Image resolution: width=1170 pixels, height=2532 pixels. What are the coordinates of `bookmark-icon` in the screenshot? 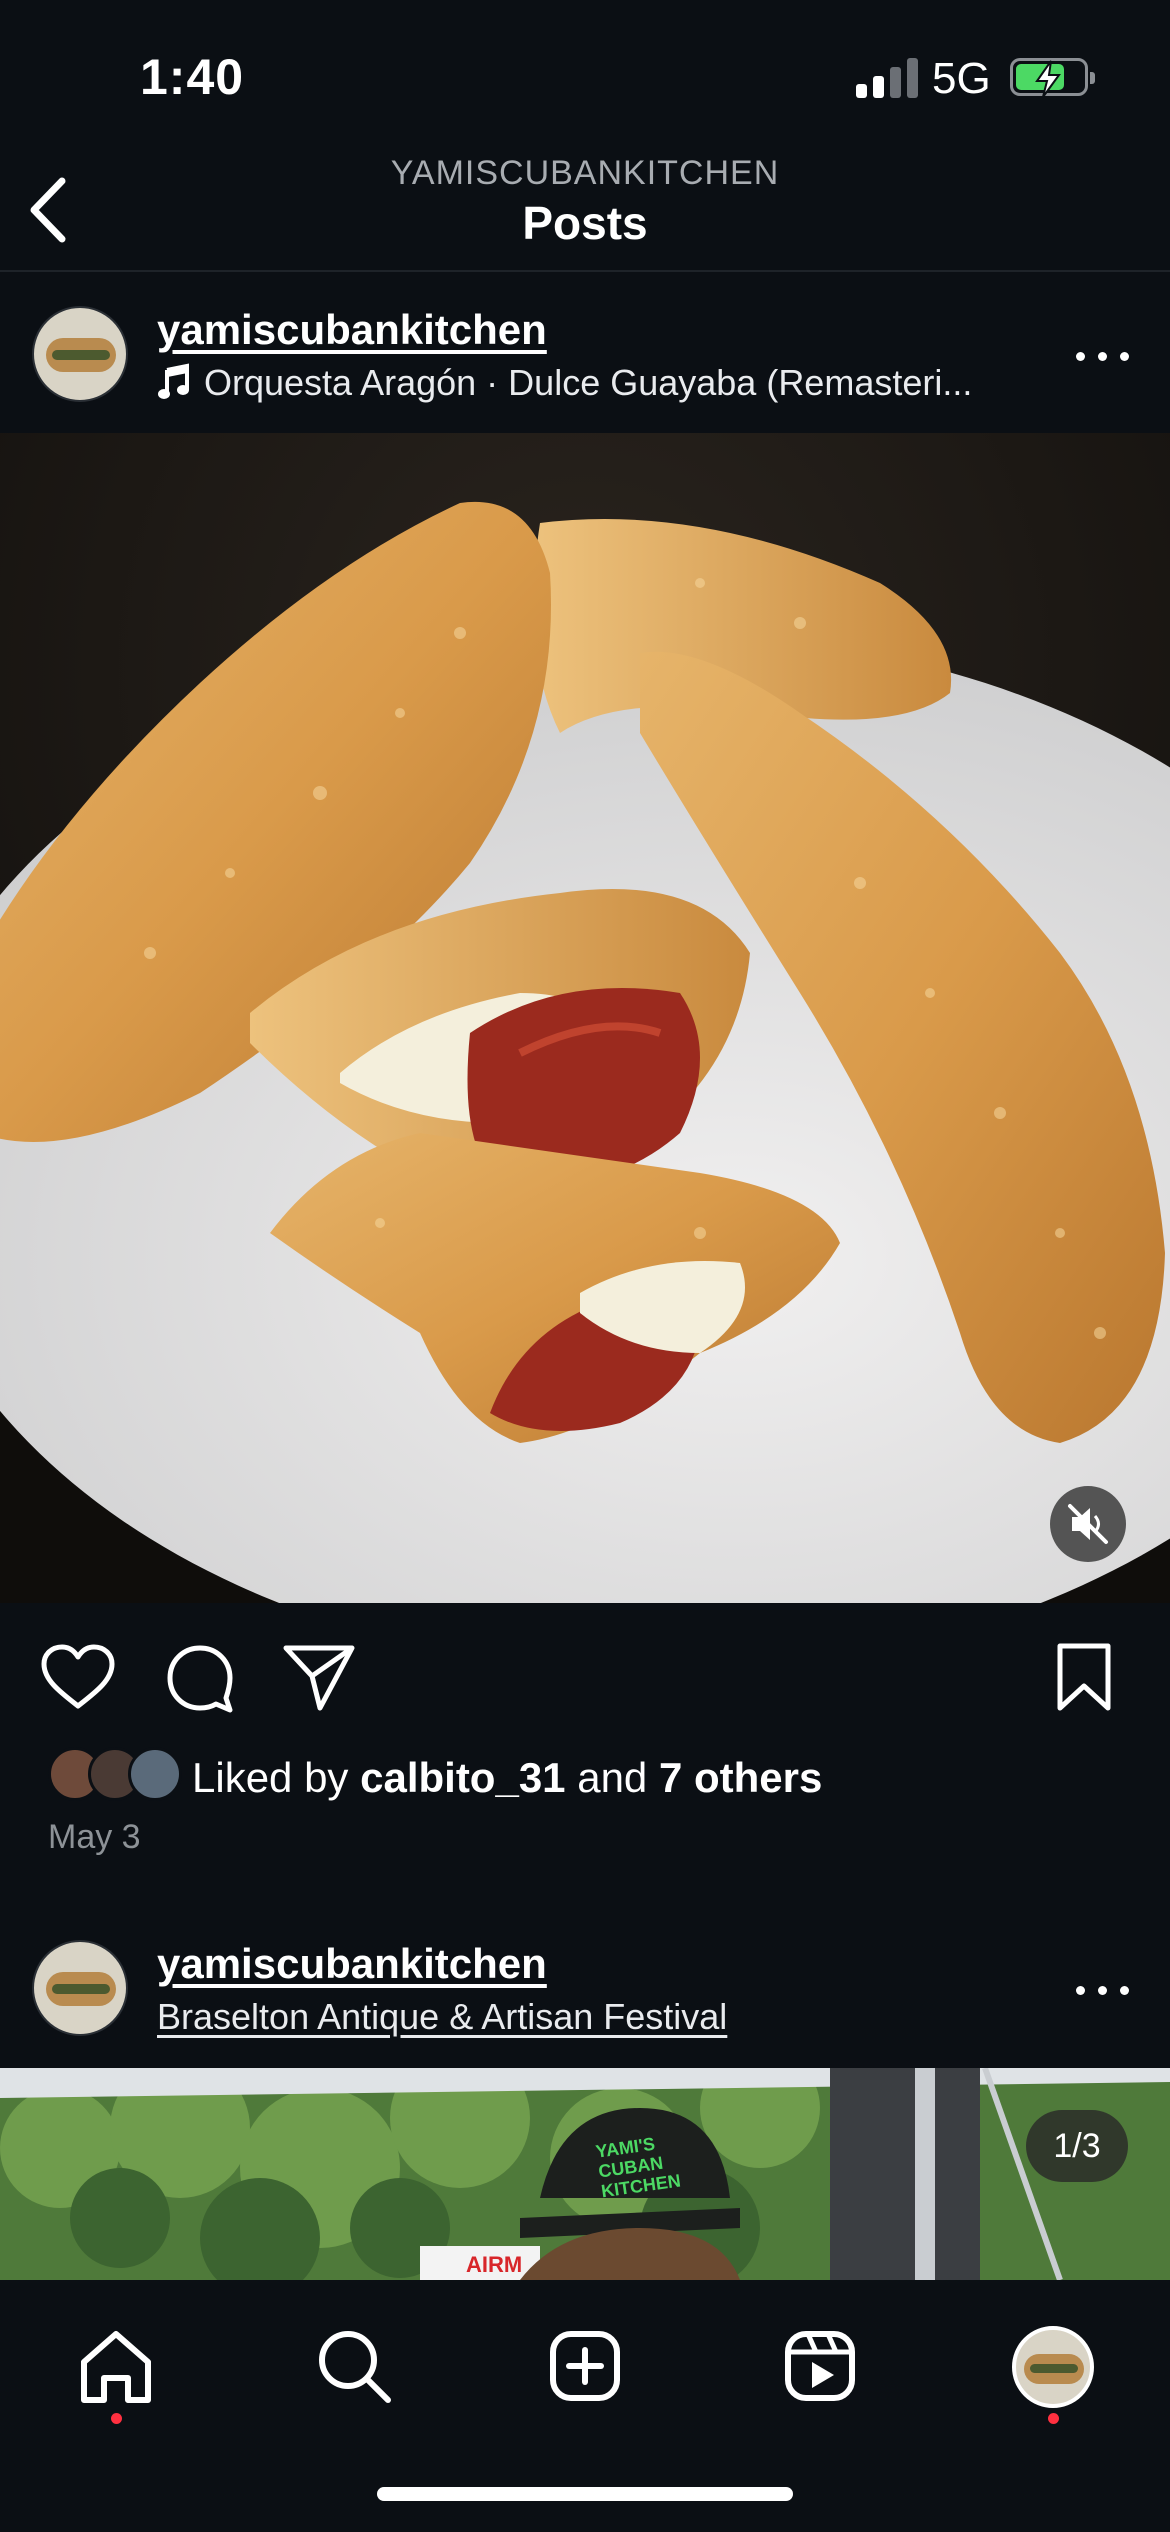 It's located at (1084, 1678).